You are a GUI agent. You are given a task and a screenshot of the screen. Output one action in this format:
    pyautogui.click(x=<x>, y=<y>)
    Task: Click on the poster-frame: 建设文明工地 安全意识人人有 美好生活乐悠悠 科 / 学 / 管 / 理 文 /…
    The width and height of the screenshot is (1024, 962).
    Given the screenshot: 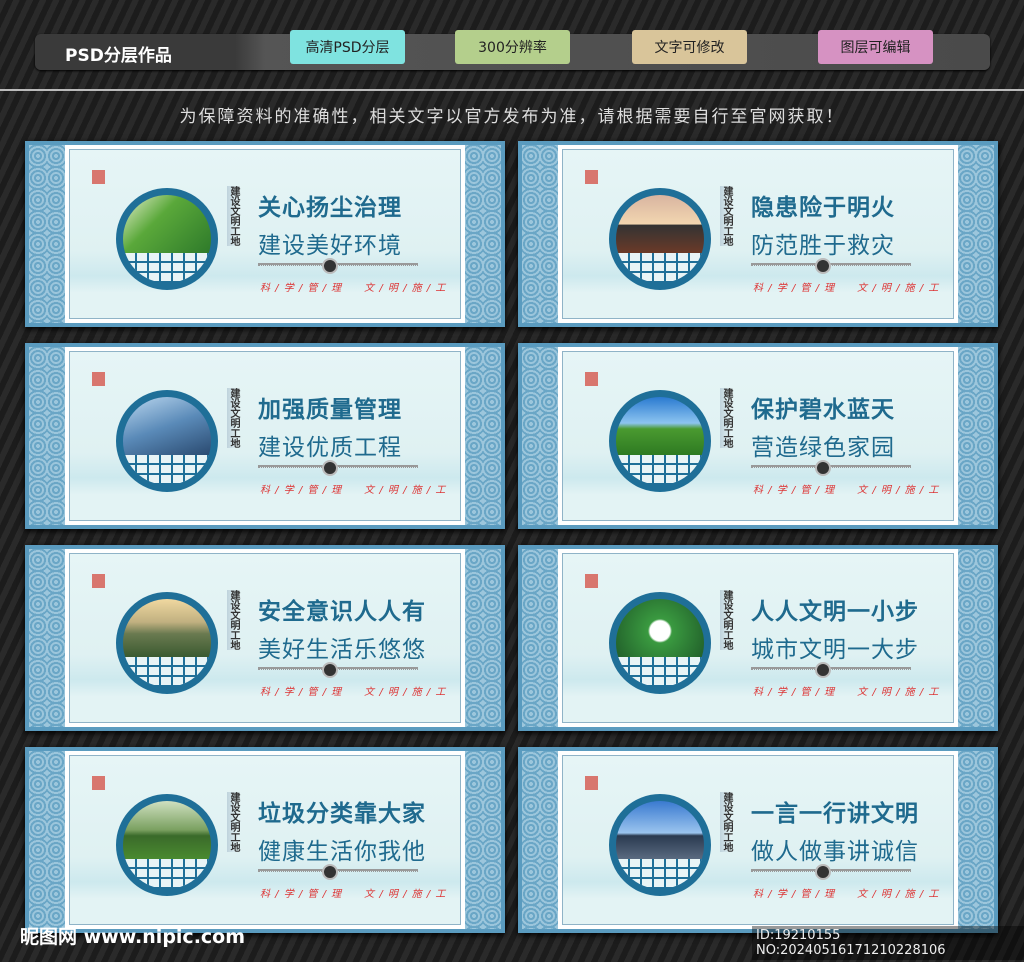 What is the action you would take?
    pyautogui.click(x=265, y=638)
    